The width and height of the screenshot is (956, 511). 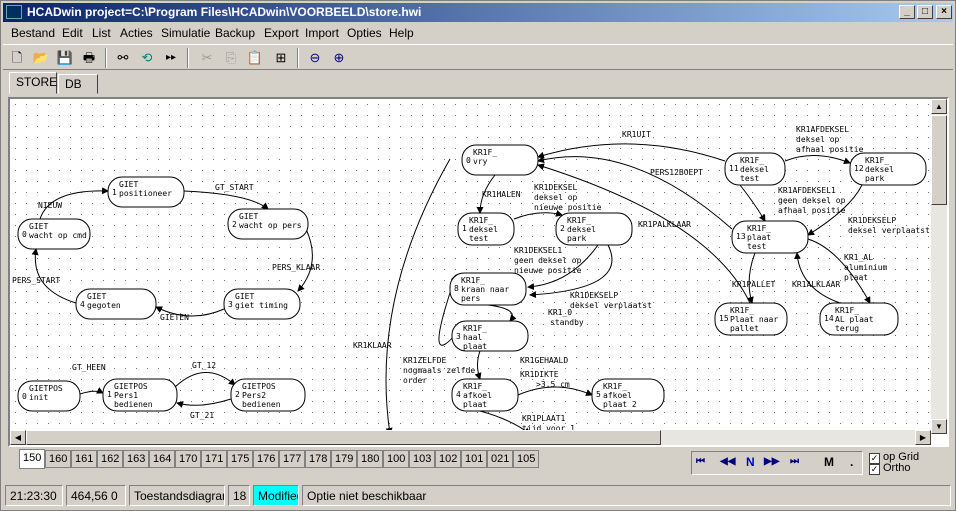 What do you see at coordinates (755, 169) in the screenshot?
I see `state-node: 11KR1F_dekseltest` at bounding box center [755, 169].